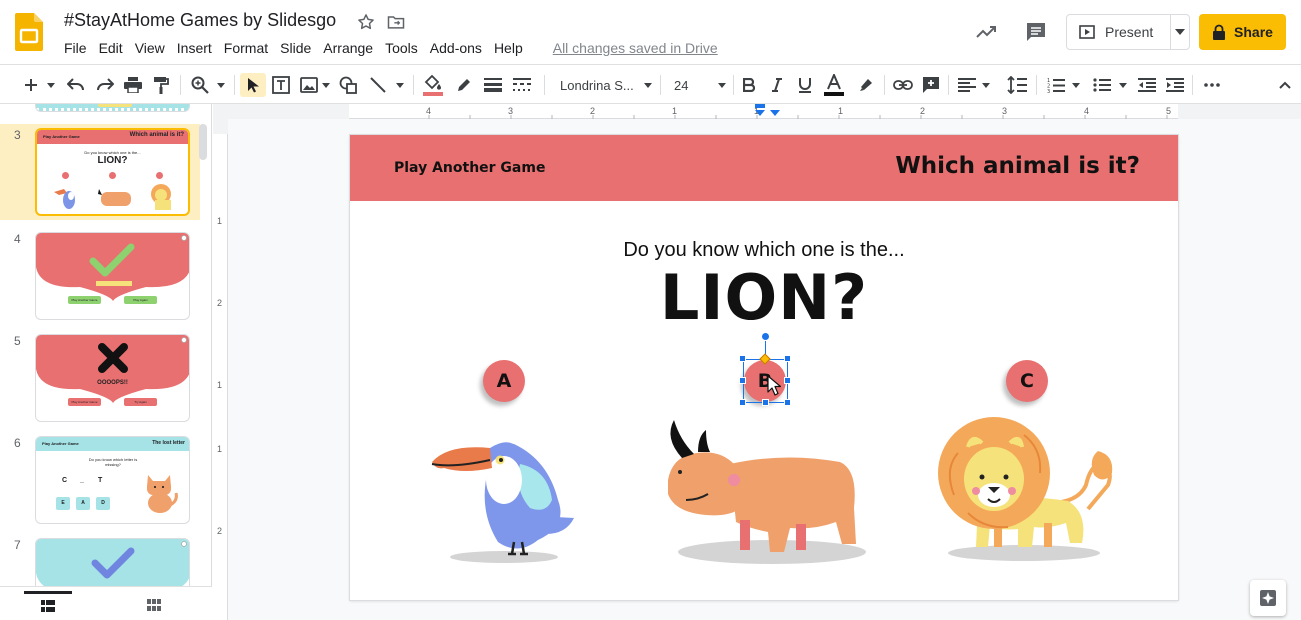 This screenshot has height=620, width=1301. I want to click on print-button, so click(133, 85).